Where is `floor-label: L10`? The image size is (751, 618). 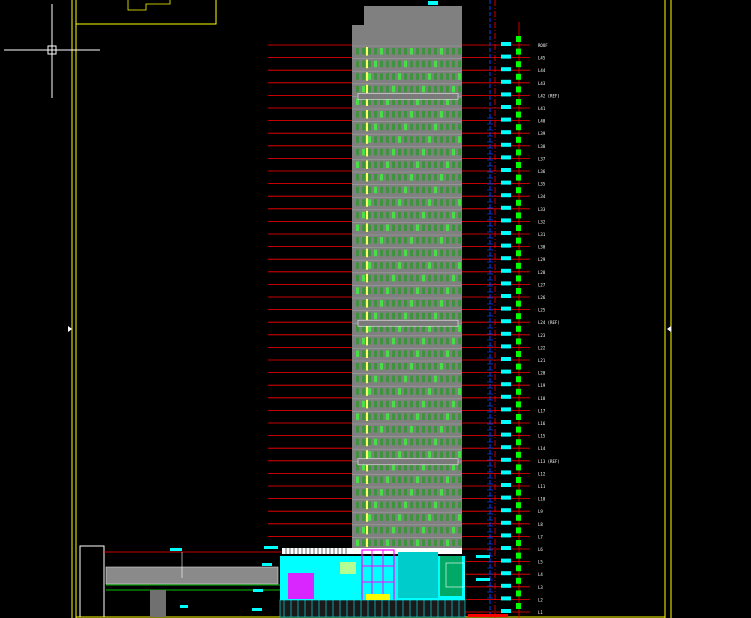
floor-label: L10 is located at coordinates (542, 499).